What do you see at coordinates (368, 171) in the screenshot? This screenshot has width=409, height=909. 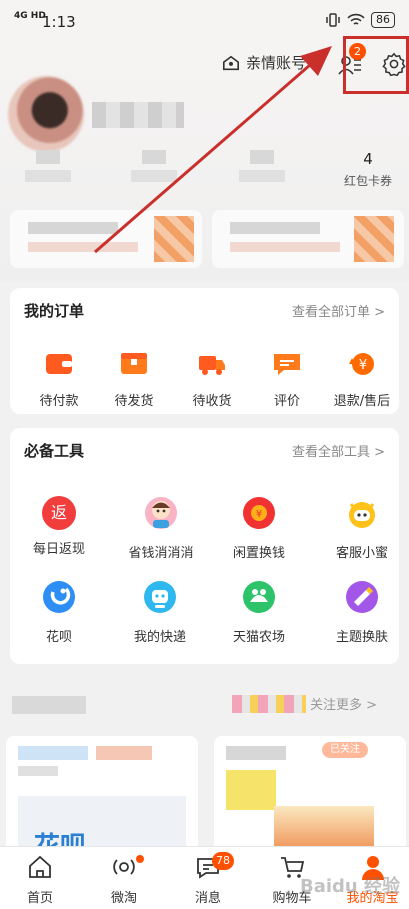 I see `stat-coupons: 4 红包卡券` at bounding box center [368, 171].